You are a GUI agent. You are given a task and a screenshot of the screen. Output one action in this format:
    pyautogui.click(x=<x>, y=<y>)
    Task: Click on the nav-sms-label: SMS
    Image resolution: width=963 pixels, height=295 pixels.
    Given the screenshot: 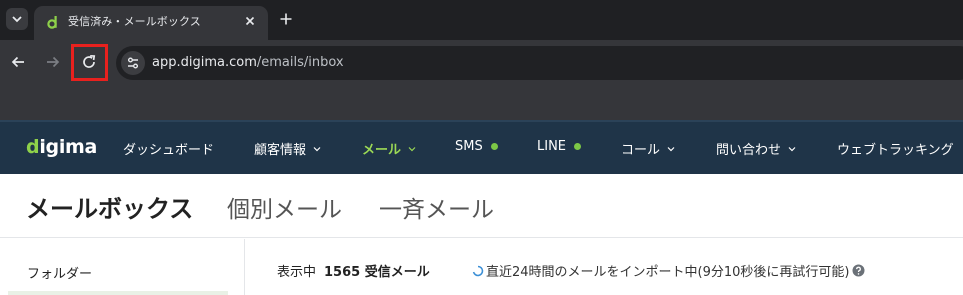 What is the action you would take?
    pyautogui.click(x=469, y=146)
    